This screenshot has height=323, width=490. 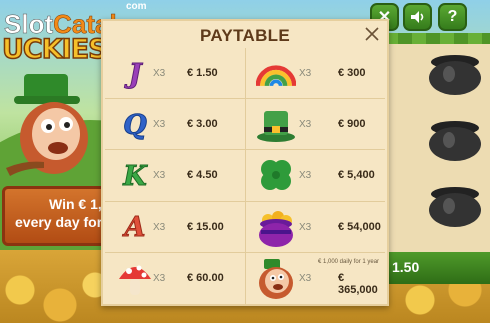 What do you see at coordinates (276, 74) in the screenshot?
I see `rainbow-icon` at bounding box center [276, 74].